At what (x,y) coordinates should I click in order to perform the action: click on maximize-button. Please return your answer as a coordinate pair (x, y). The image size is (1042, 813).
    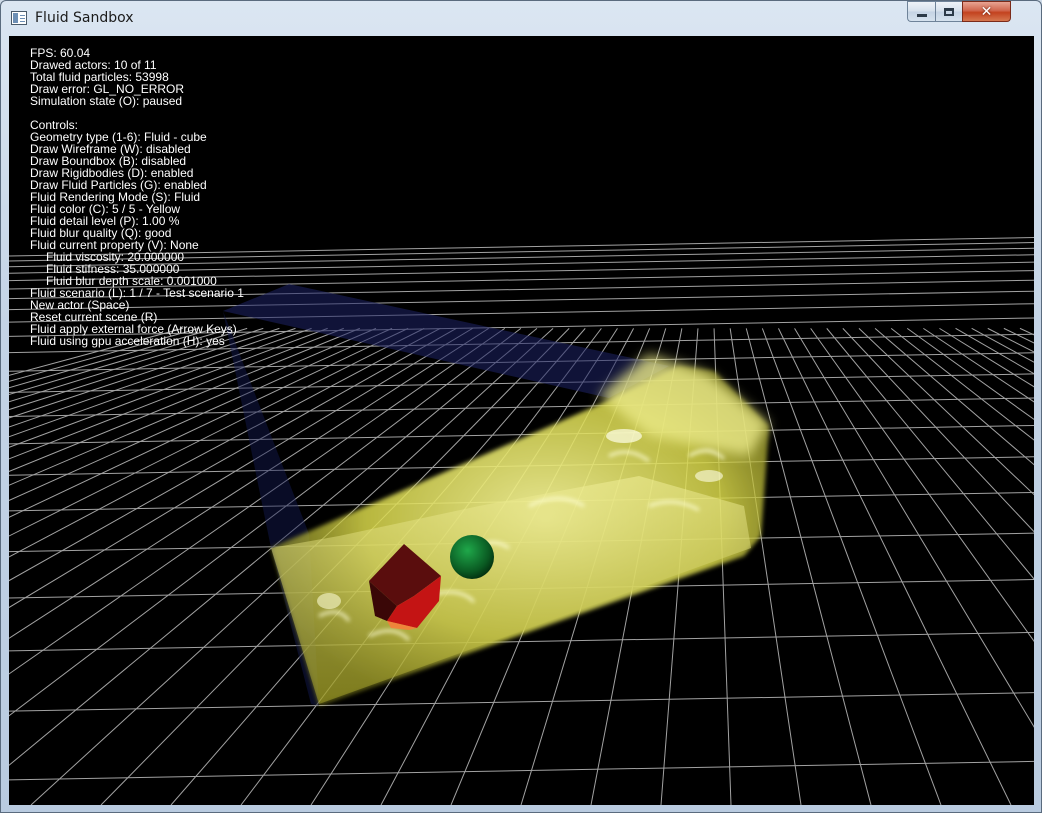
    Looking at the image, I should click on (948, 11).